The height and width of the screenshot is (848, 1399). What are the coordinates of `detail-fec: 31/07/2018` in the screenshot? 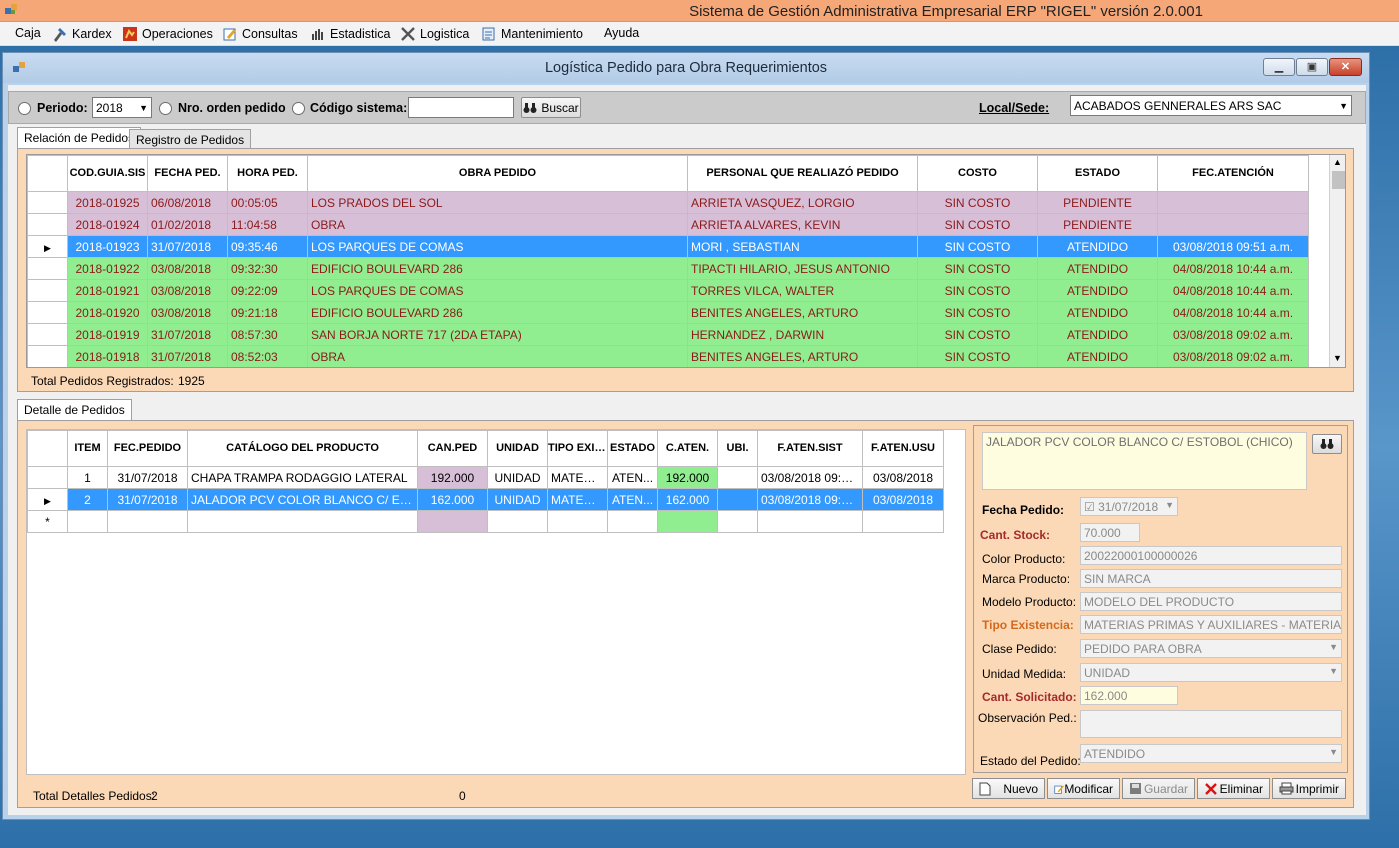 It's located at (147, 499).